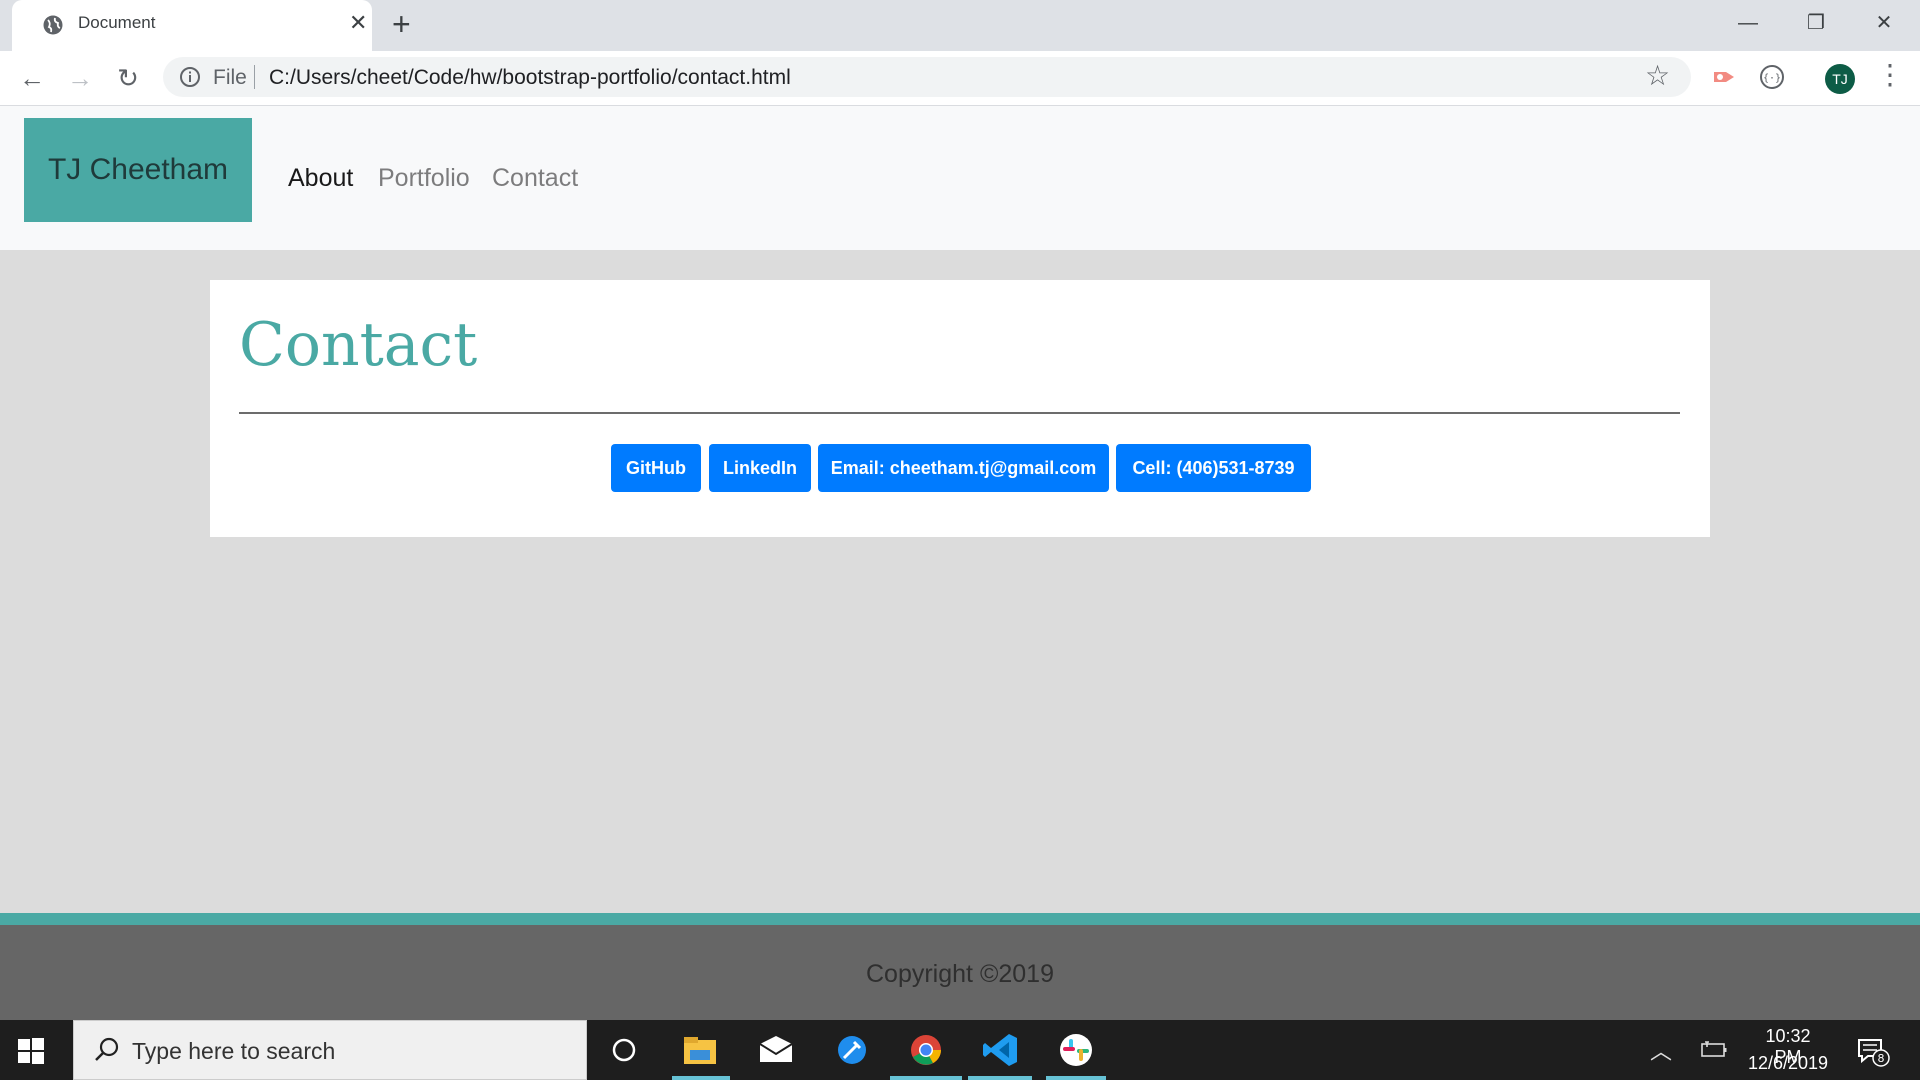  I want to click on notification-count: 8, so click(1881, 1058).